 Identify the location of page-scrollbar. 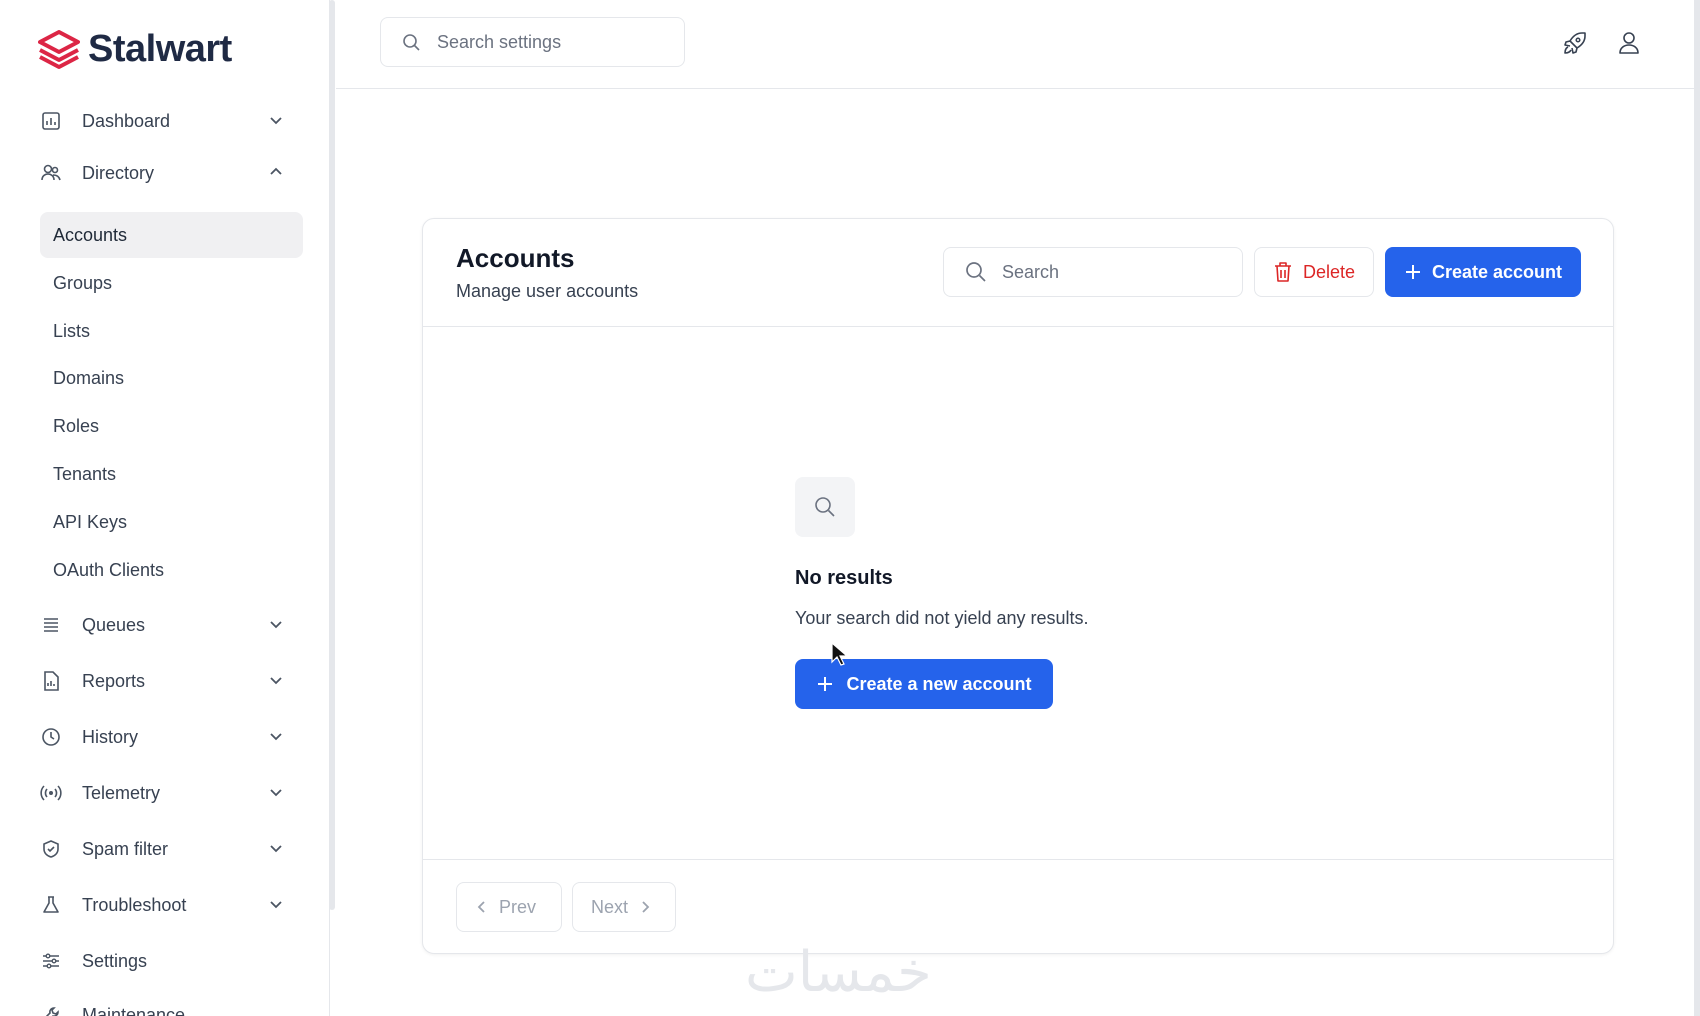
(1697, 508).